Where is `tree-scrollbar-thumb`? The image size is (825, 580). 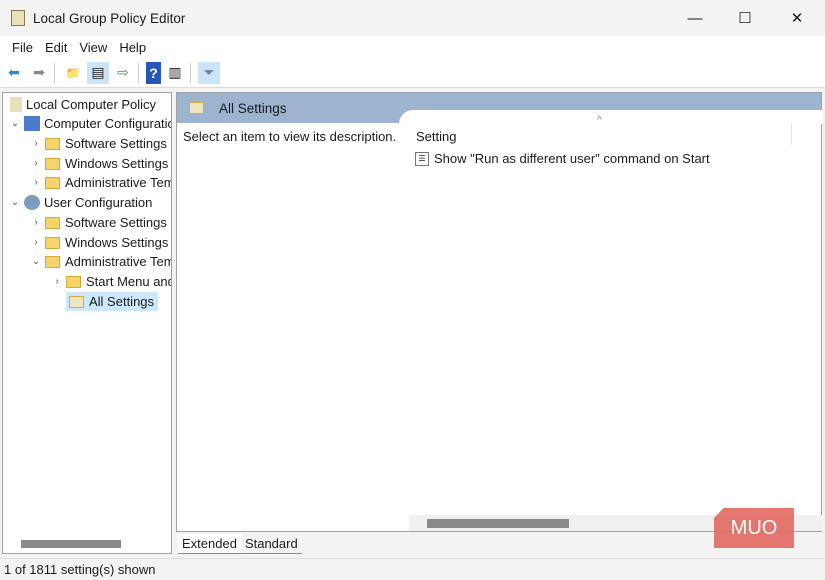 tree-scrollbar-thumb is located at coordinates (71, 544).